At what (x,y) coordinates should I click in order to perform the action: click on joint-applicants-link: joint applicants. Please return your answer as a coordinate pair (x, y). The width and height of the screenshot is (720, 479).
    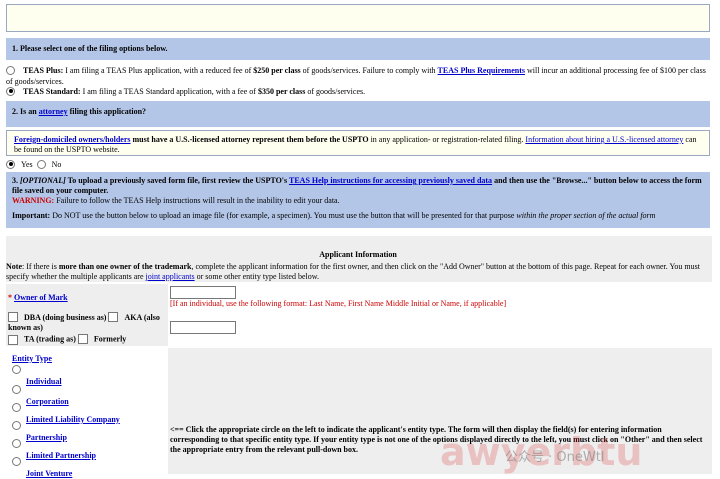
    Looking at the image, I should click on (170, 276).